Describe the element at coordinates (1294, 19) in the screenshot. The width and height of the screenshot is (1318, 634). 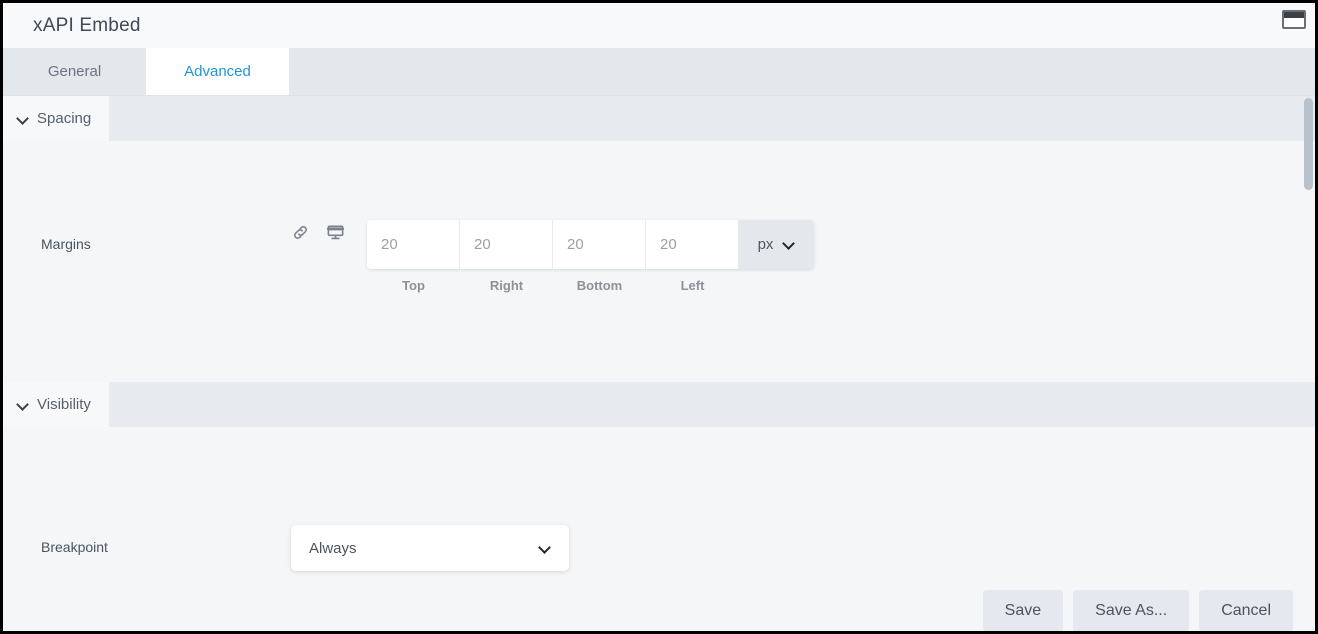
I see `window-restore-icon` at that location.